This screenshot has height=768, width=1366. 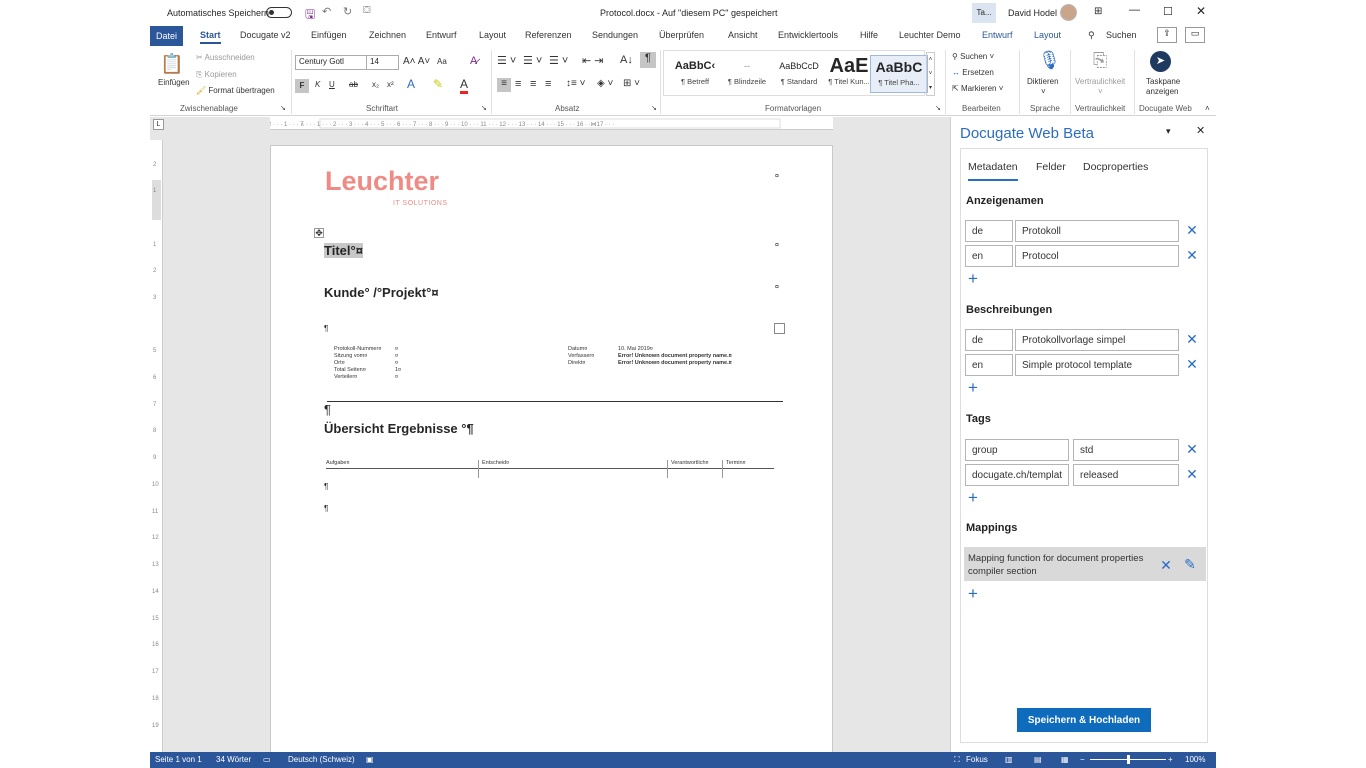 I want to click on font-launcher-icon: ↘, so click(x=484, y=108).